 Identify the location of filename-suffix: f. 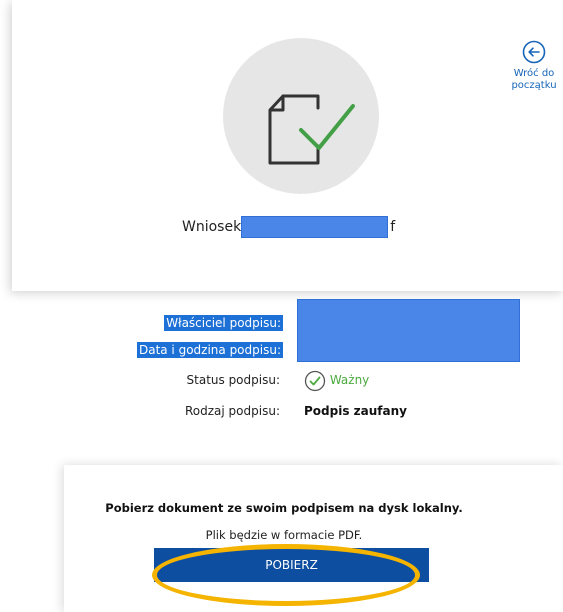
(393, 227).